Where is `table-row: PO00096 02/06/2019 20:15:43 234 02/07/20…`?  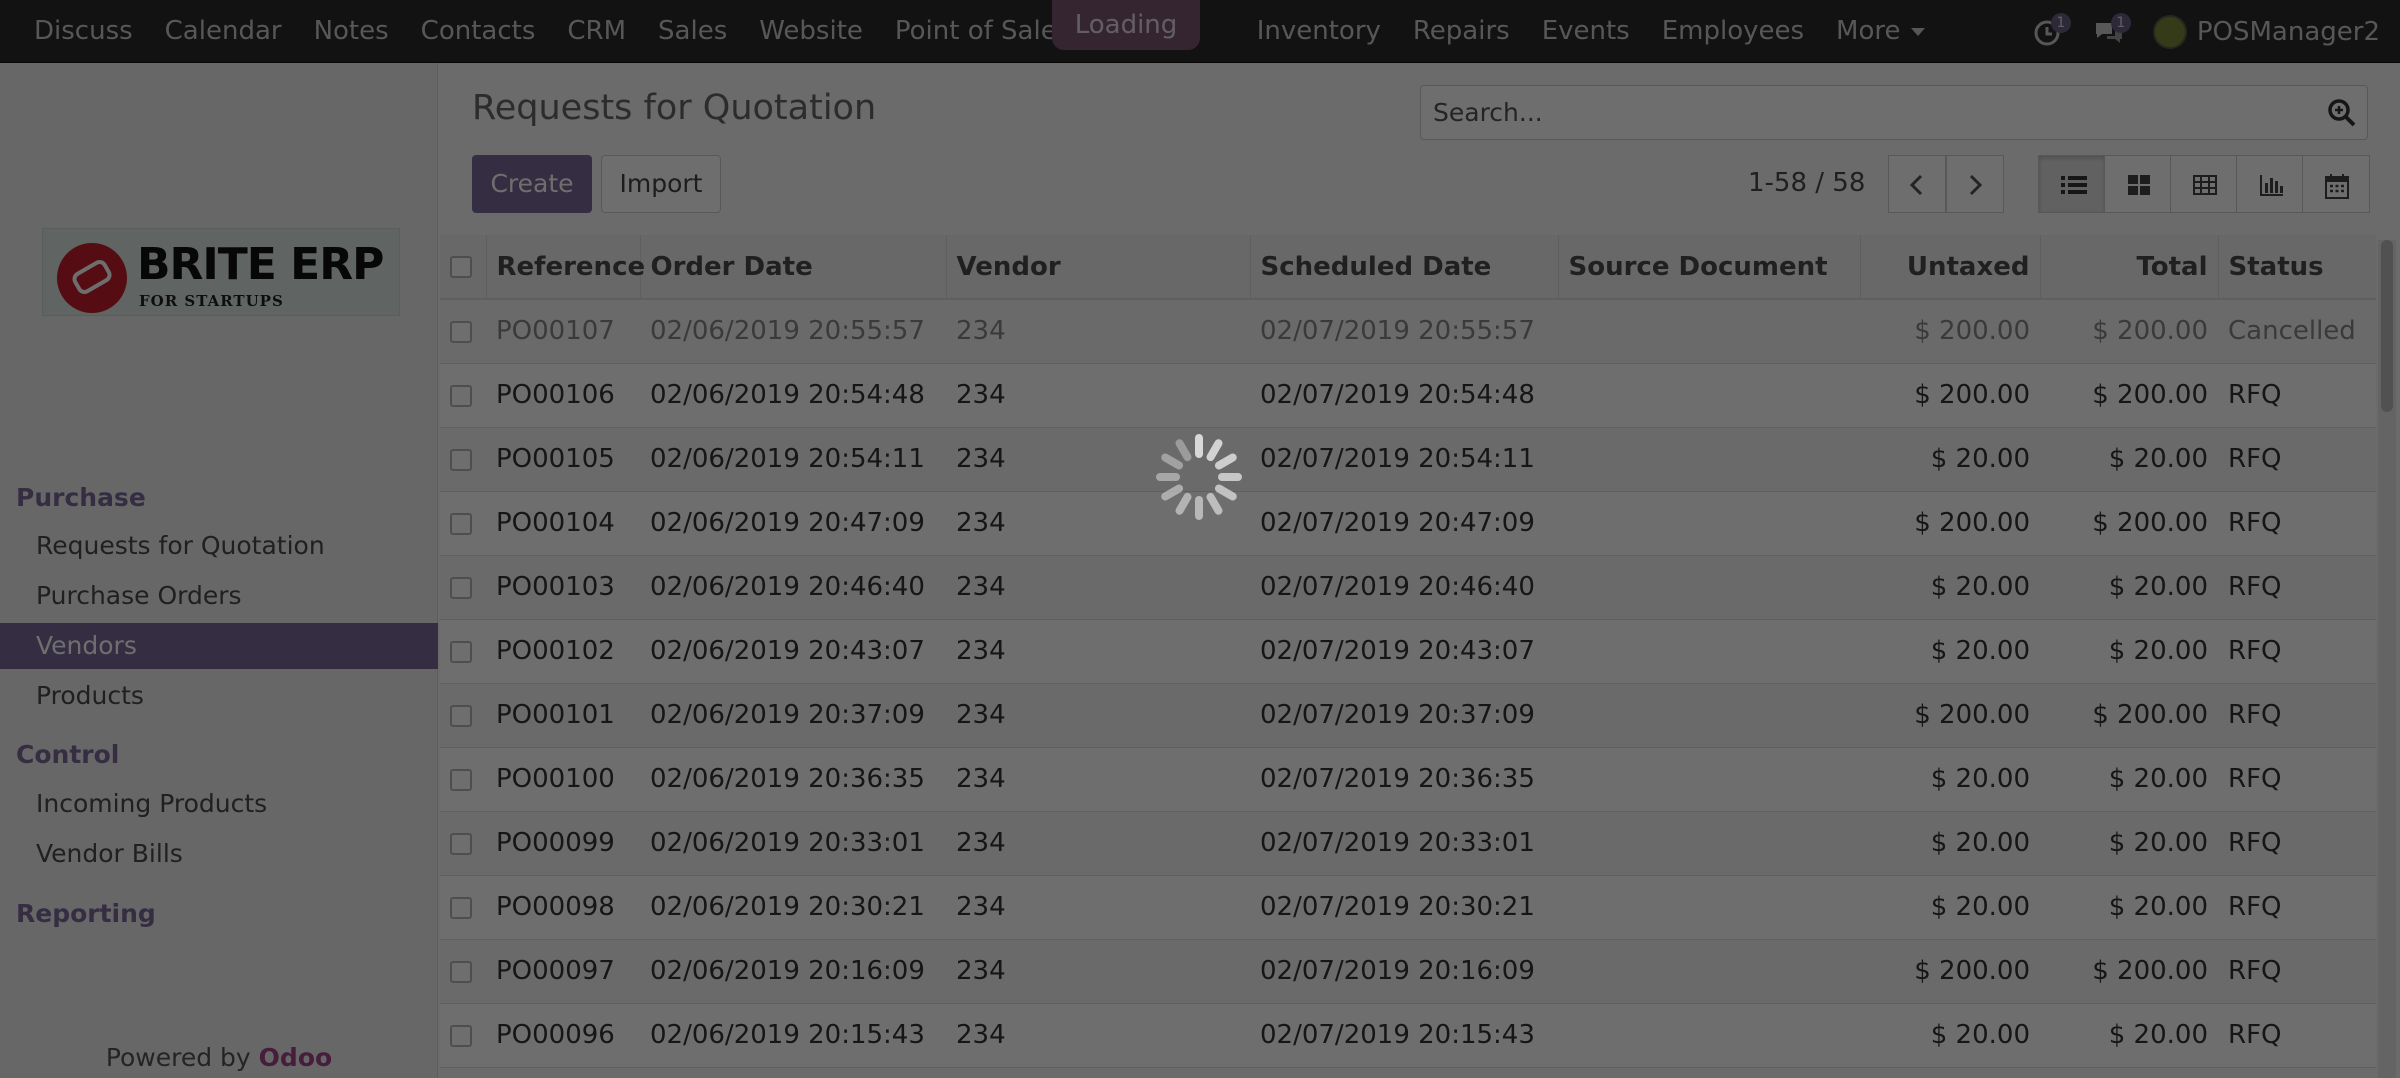 table-row: PO00096 02/06/2019 20:15:43 234 02/07/20… is located at coordinates (1408, 1035).